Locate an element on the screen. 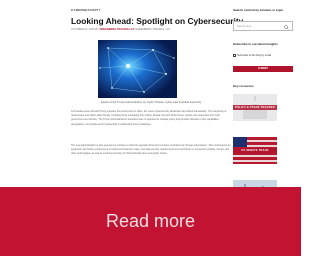  search-placeholder: Search here is located at coordinates (244, 26).